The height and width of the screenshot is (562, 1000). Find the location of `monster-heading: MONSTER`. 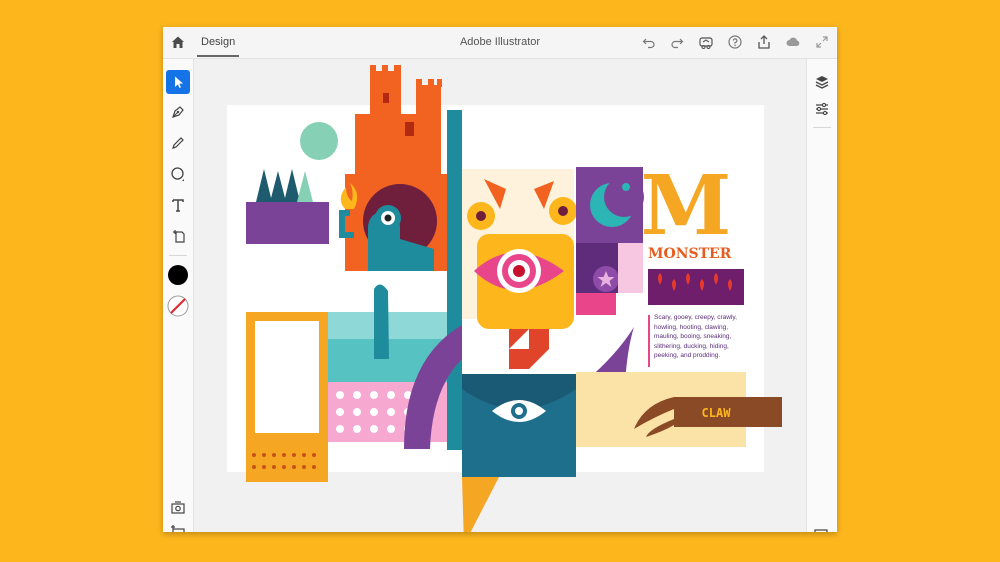

monster-heading: MONSTER is located at coordinates (690, 254).